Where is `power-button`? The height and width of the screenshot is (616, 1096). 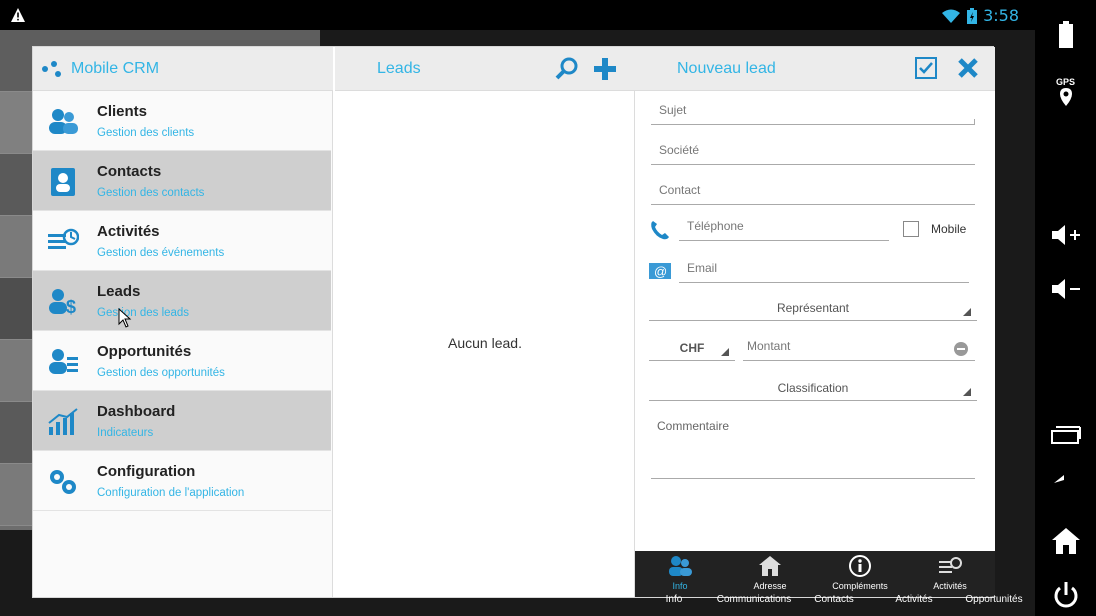
power-button is located at coordinates (1065, 595).